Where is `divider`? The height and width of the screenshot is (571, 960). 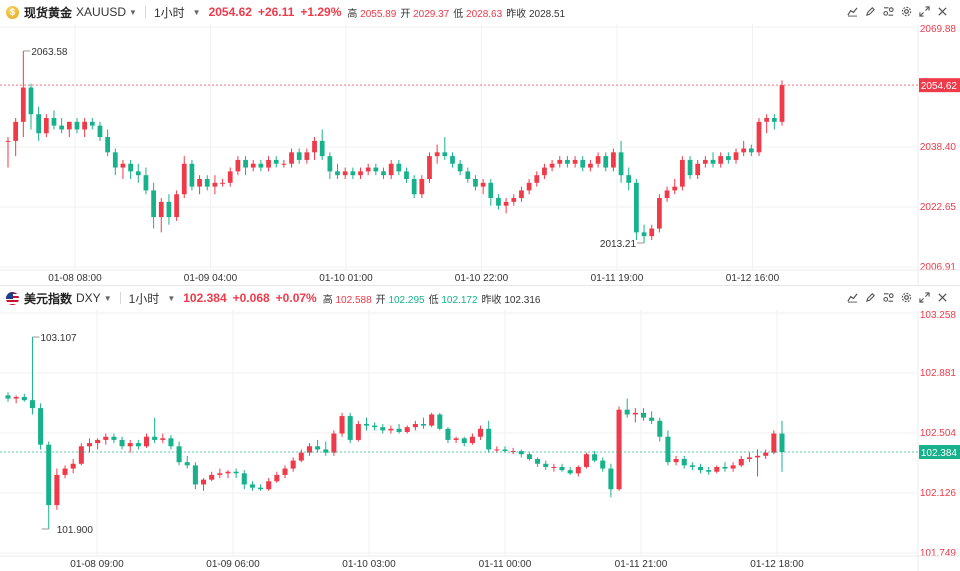 divider is located at coordinates (145, 12).